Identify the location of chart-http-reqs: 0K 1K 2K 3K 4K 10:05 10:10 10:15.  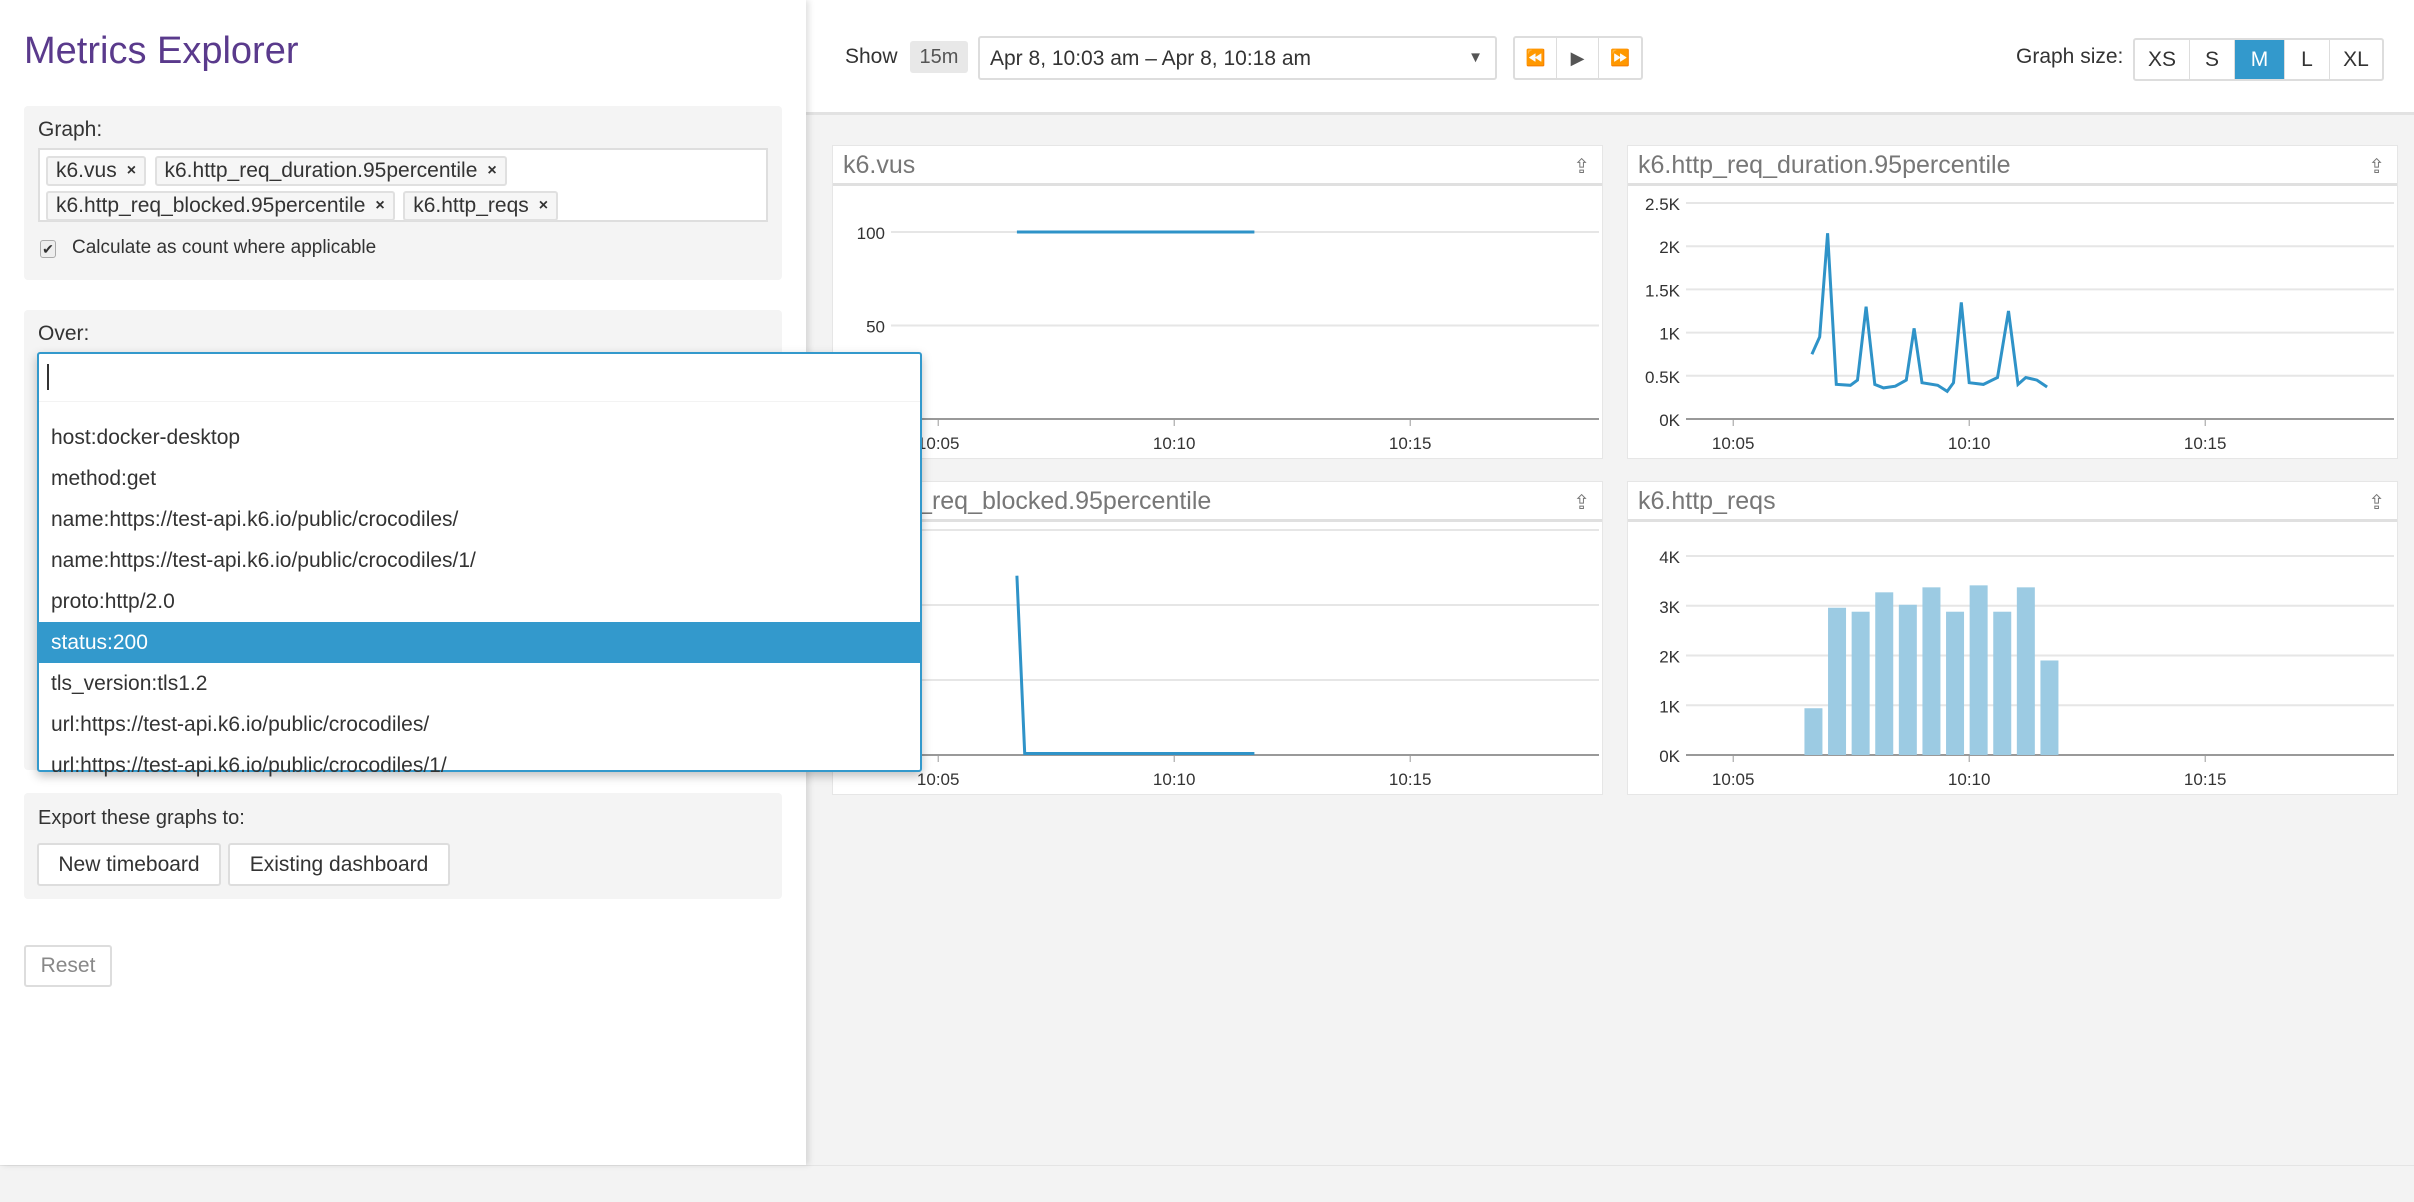
(2026, 668).